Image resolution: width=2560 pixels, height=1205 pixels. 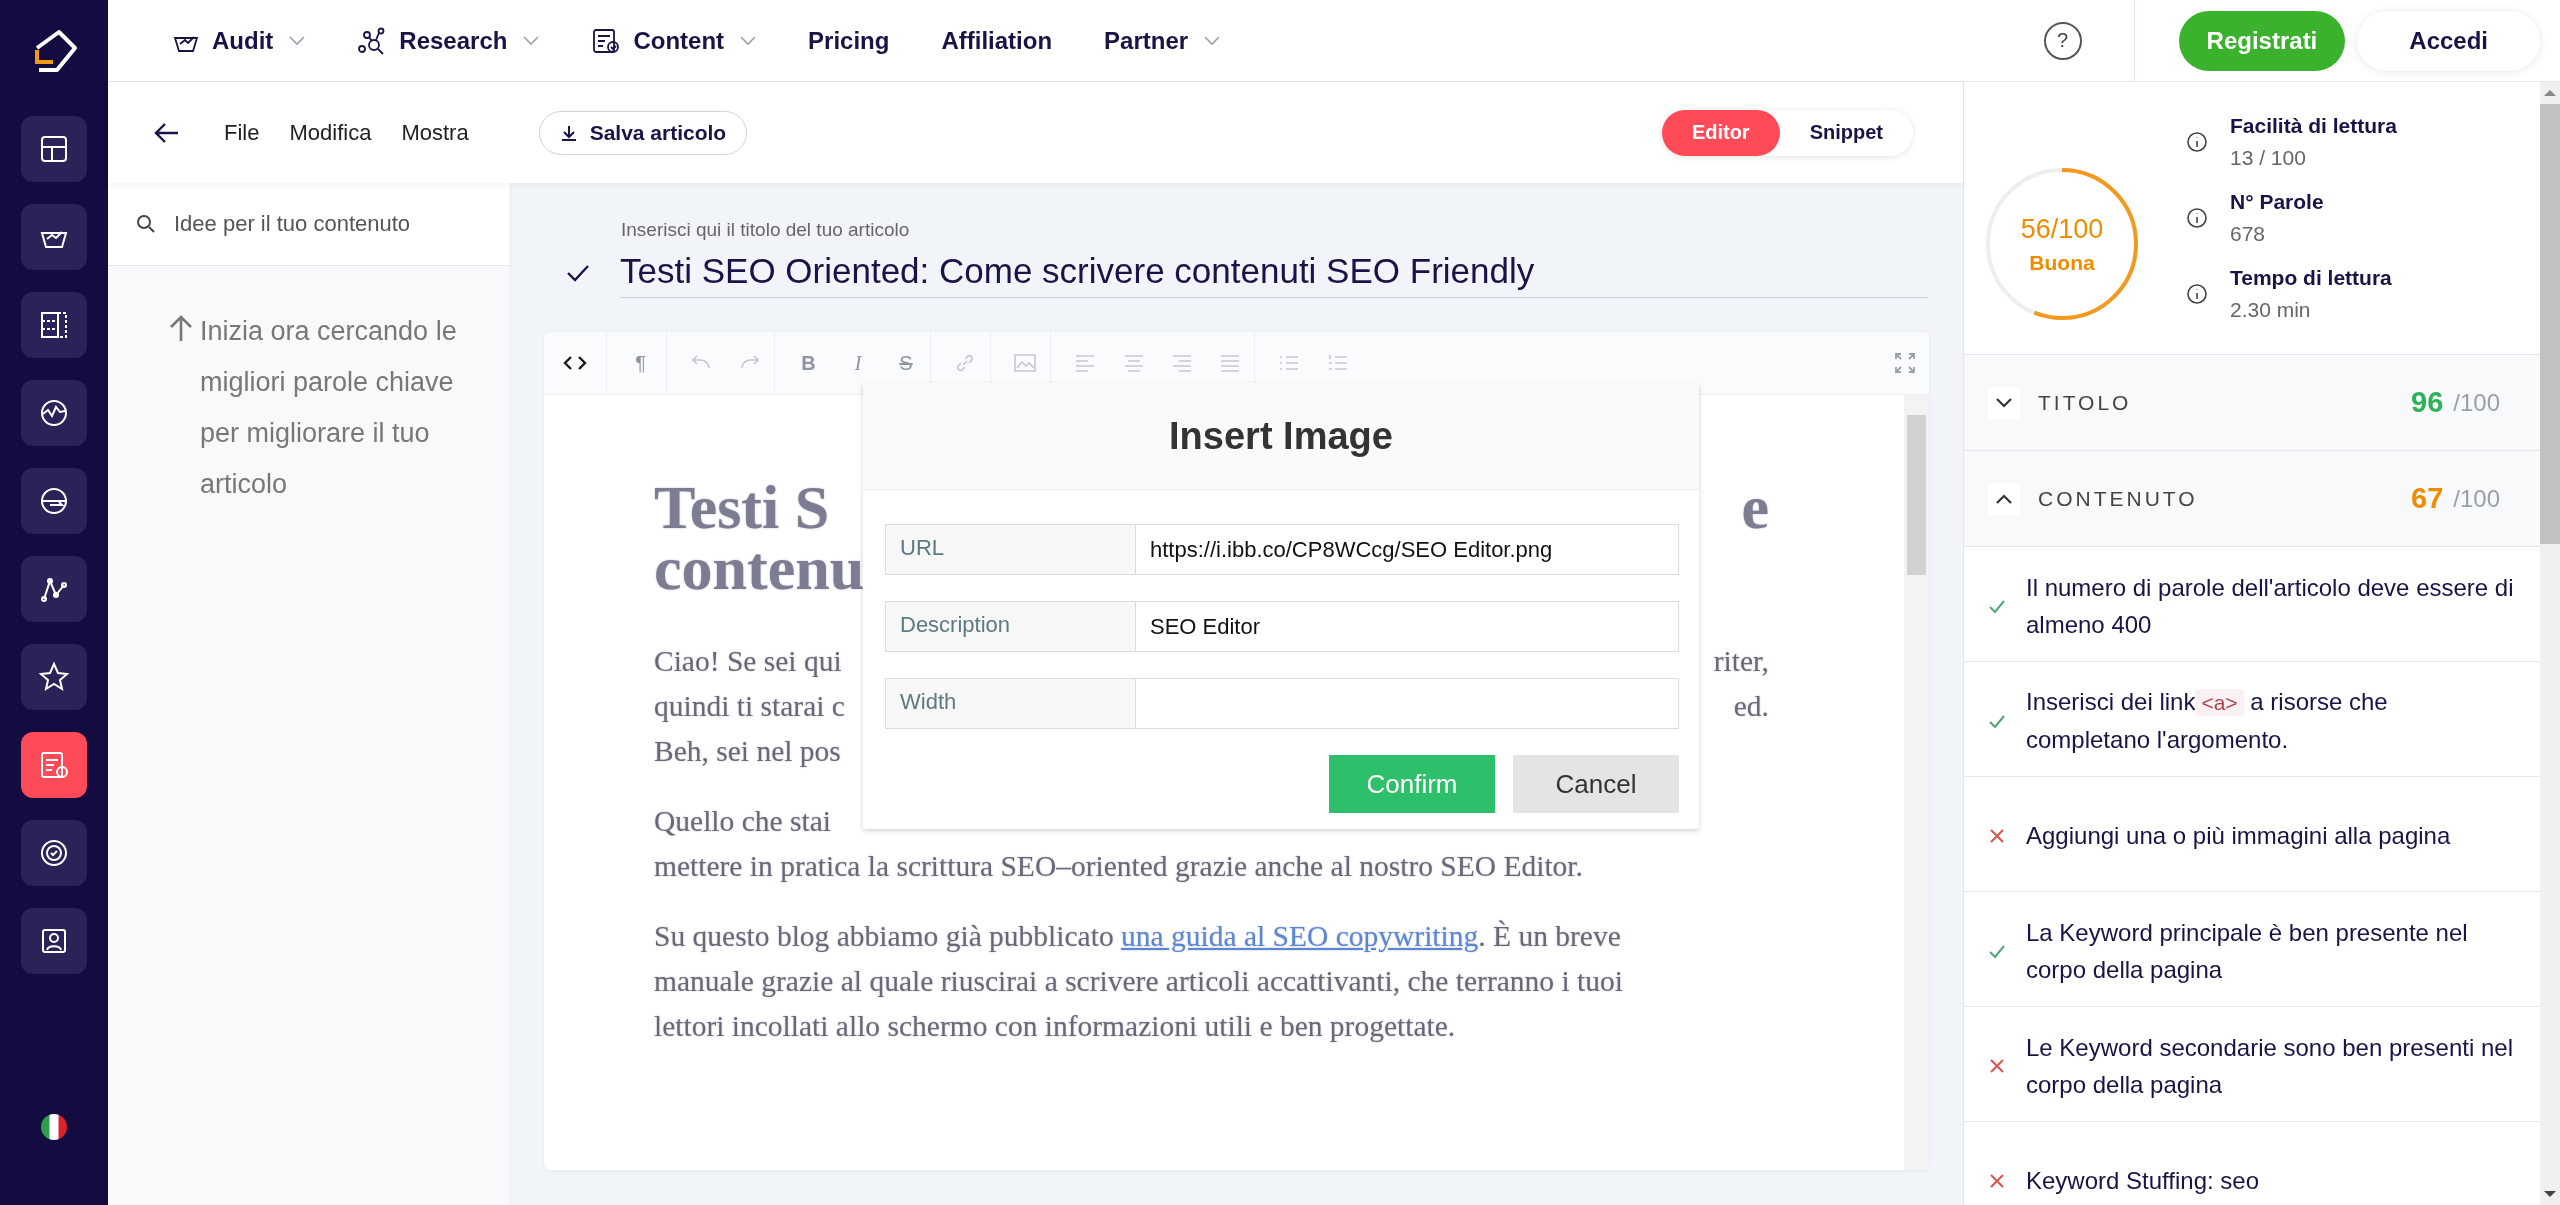 What do you see at coordinates (1407, 549) in the screenshot?
I see `input-field: https://i.ibb.co/CP8WCcg/SEO Editor.png` at bounding box center [1407, 549].